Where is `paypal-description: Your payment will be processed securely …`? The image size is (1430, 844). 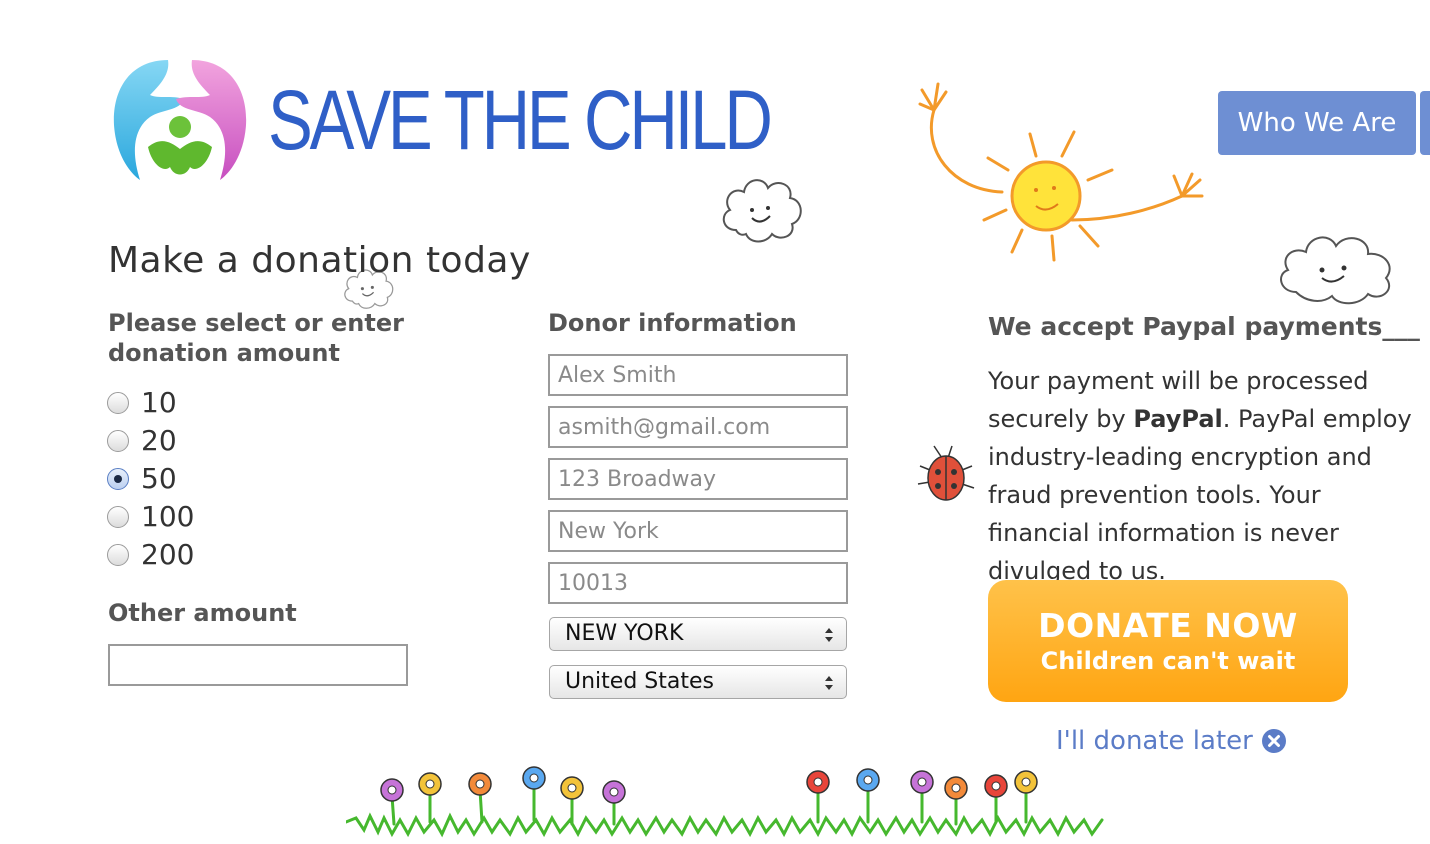
paypal-description: Your payment will be processed securely … is located at coordinates (1200, 476).